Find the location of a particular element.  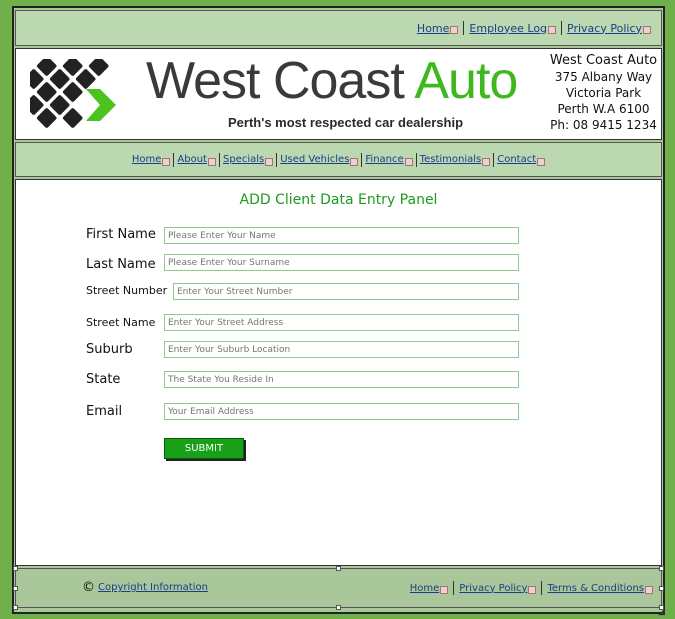

state-label: State is located at coordinates (103, 379).